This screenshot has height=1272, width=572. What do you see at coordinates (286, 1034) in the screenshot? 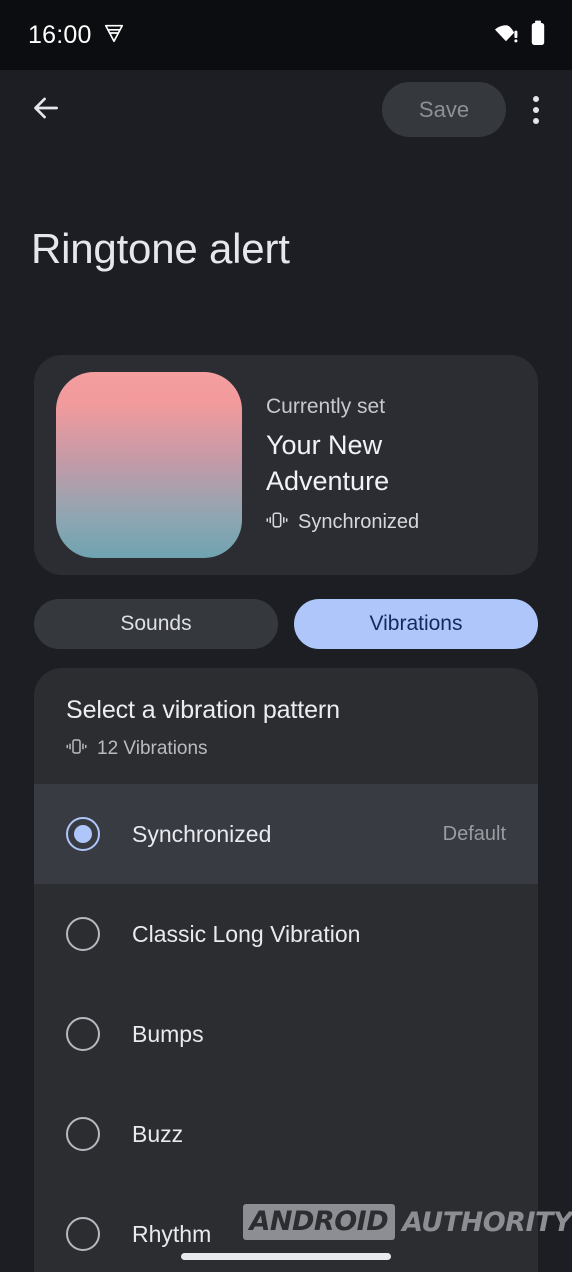
I see `list-item: Bumps` at bounding box center [286, 1034].